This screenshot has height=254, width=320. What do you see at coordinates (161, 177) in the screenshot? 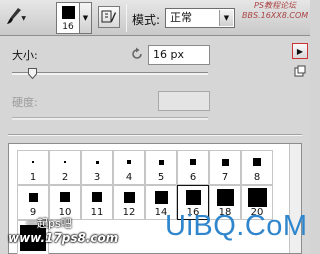
I see `brush-preset-size-label: 5` at bounding box center [161, 177].